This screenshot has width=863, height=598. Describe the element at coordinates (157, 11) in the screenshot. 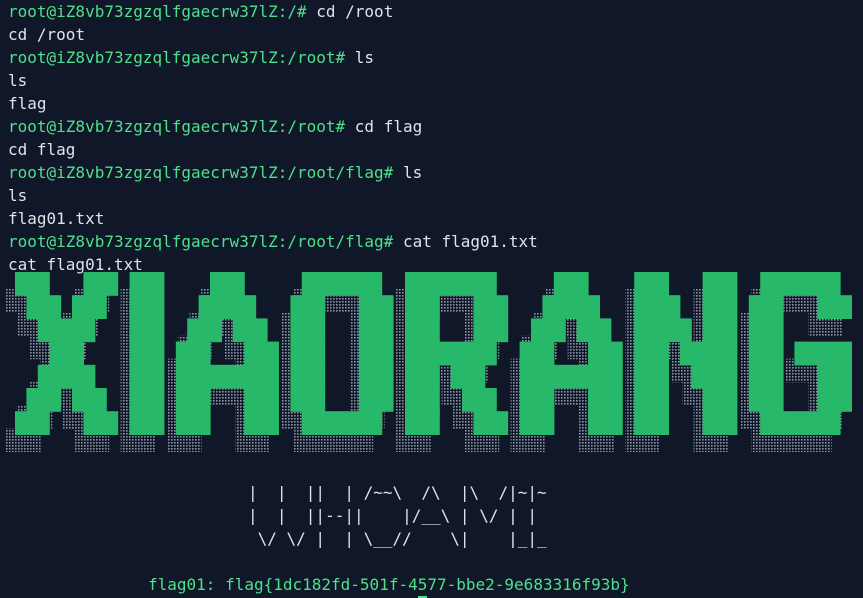

I see `shell-prompt: root@iZ8vb73zgzqlfgaecrw37lZ:/#` at that location.